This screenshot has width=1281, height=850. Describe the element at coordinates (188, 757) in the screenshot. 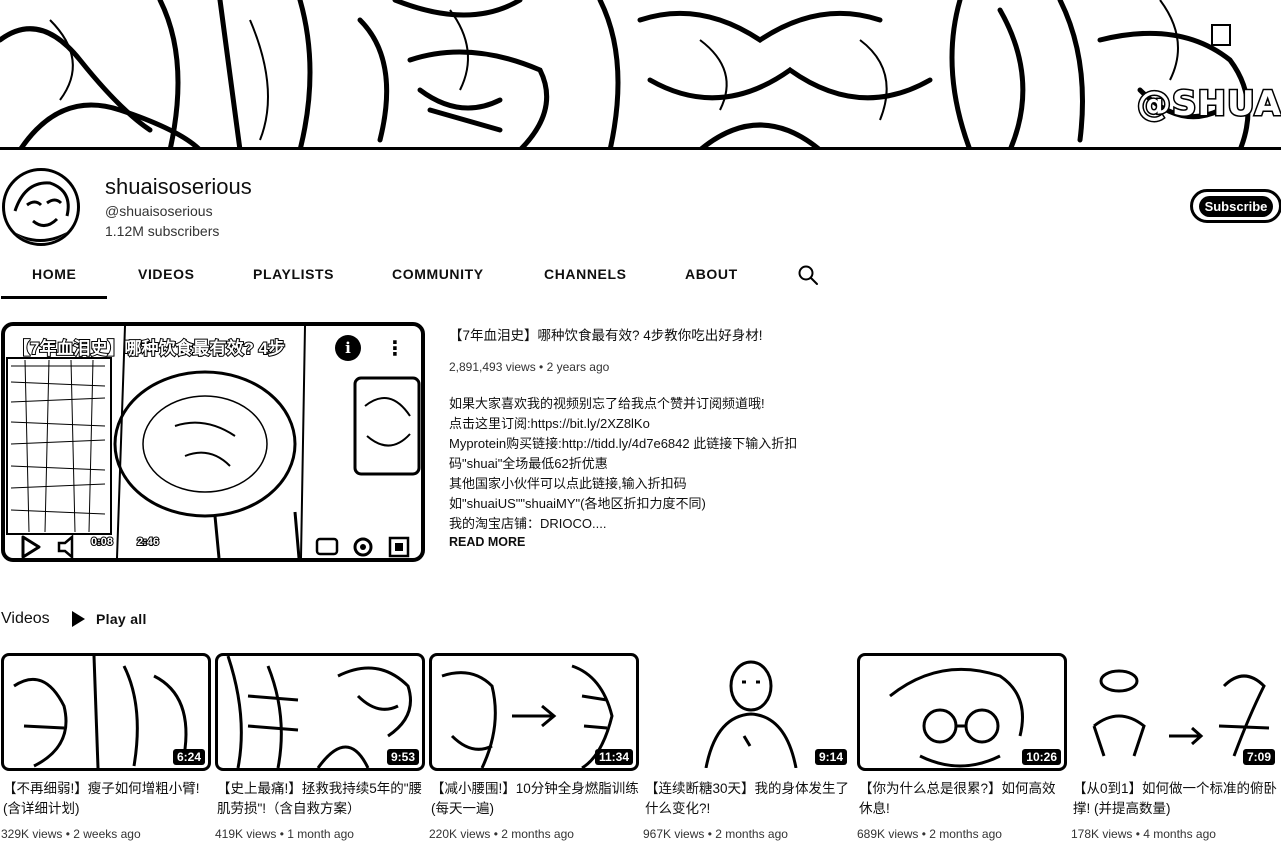

I see `video-duration: 6:24` at that location.